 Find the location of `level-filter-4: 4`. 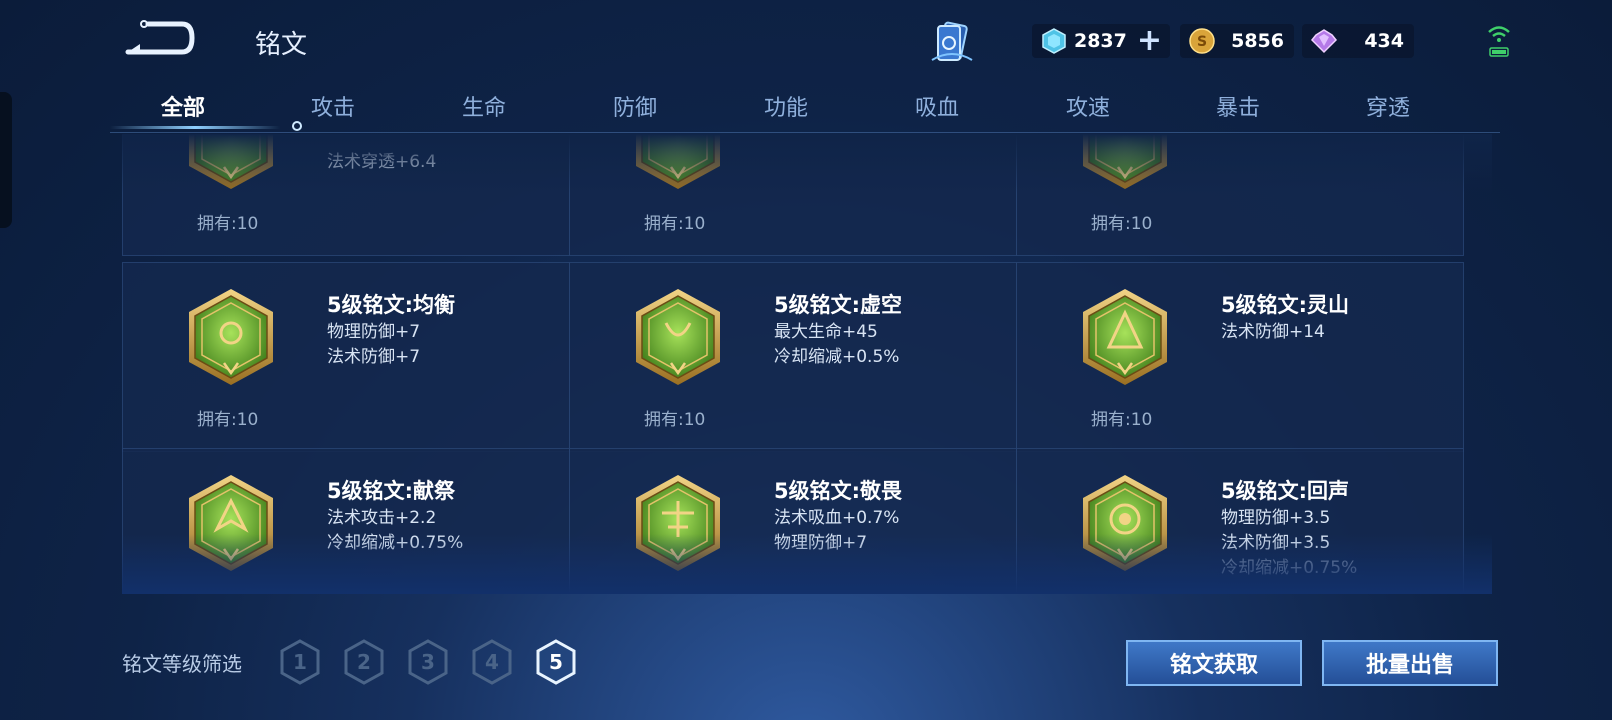

level-filter-4: 4 is located at coordinates (492, 662).